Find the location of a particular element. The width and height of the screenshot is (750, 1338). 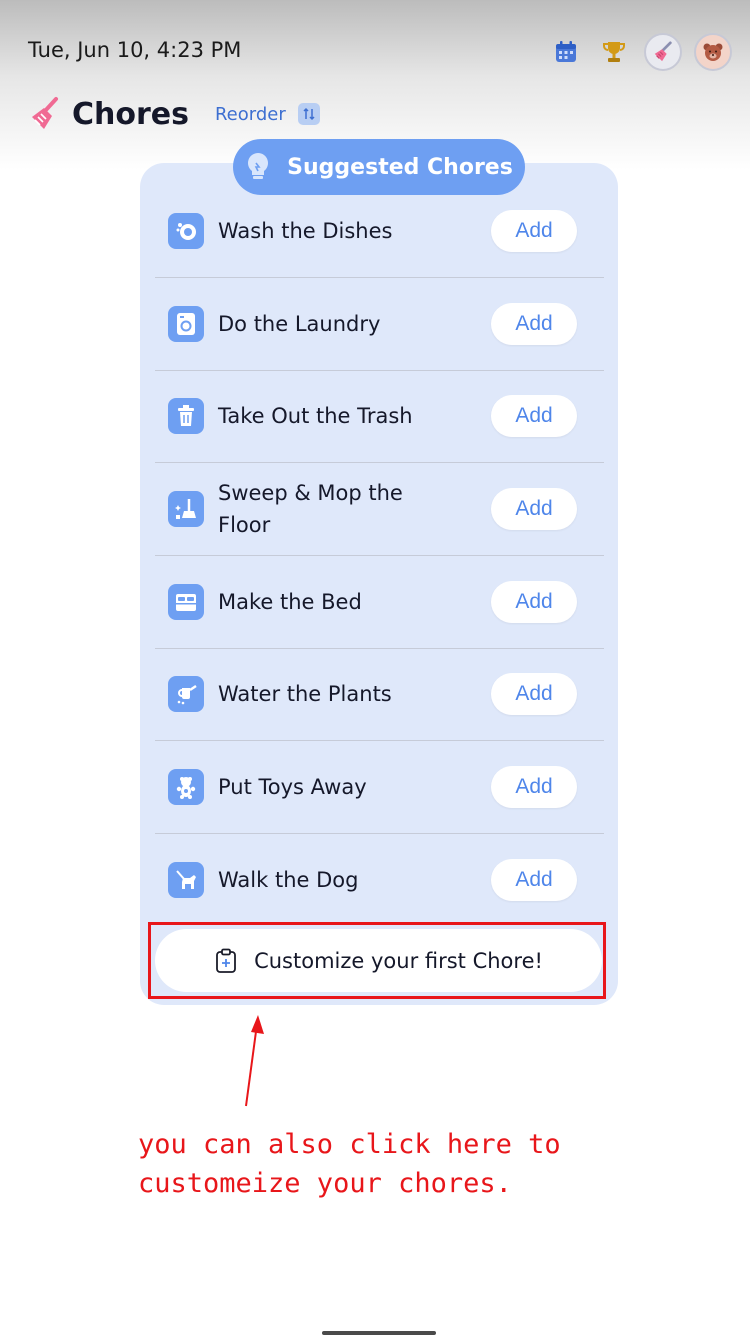

annotation-arrow is located at coordinates (254, 1061).